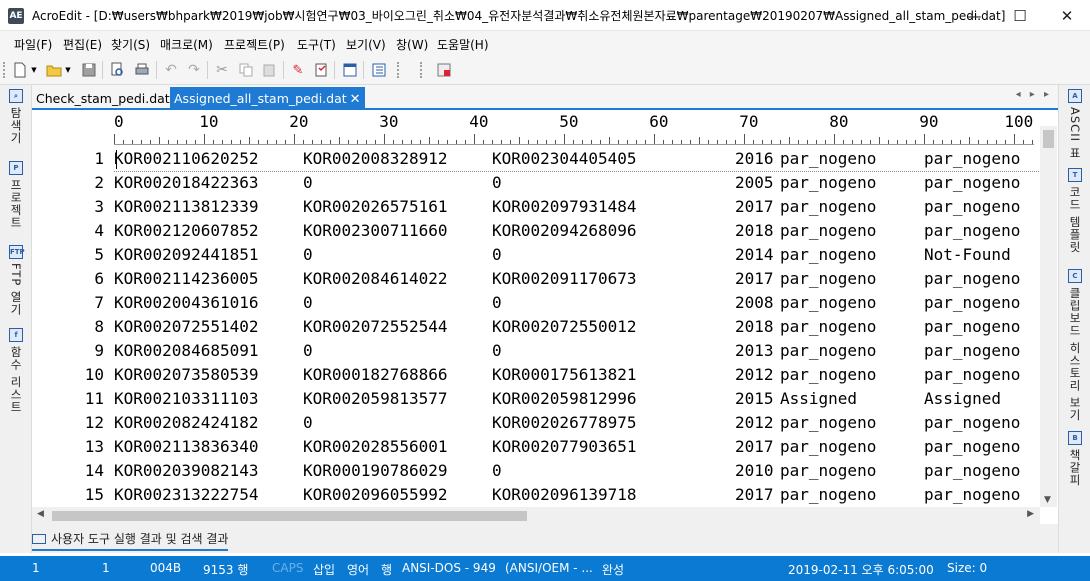  I want to click on scroll-left-arrow-icon: ◀, so click(40, 514).